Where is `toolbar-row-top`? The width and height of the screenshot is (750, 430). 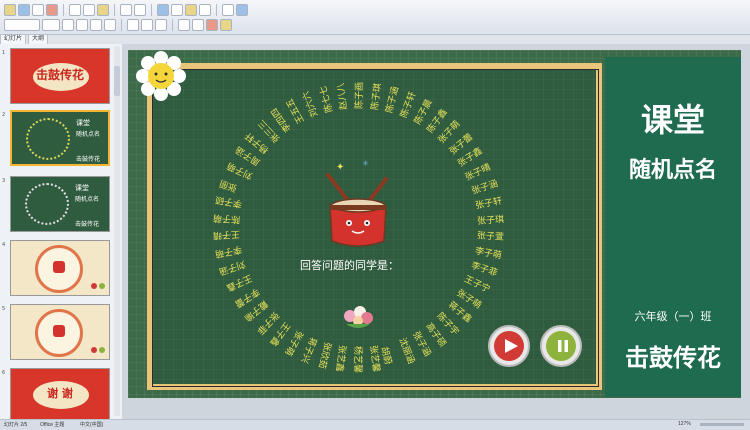 toolbar-row-top is located at coordinates (126, 10).